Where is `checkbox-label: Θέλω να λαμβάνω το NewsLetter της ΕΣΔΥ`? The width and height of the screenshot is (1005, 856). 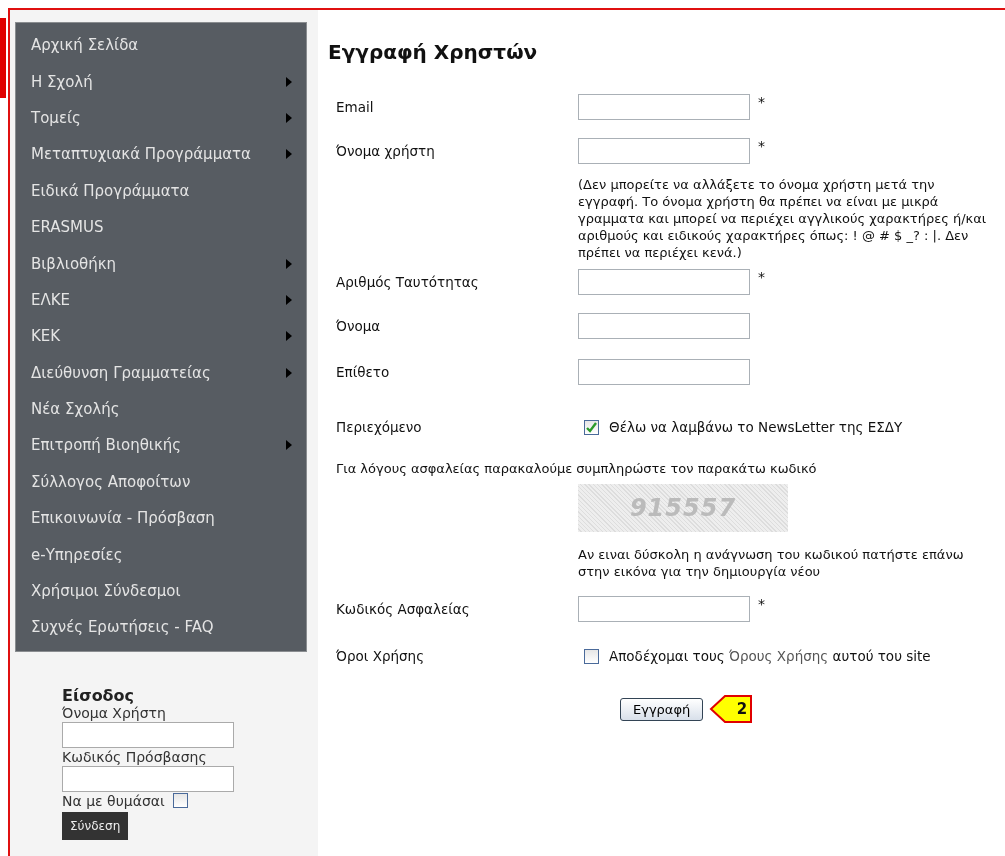 checkbox-label: Θέλω να λαμβάνω το NewsLetter της ΕΣΔΥ is located at coordinates (756, 427).